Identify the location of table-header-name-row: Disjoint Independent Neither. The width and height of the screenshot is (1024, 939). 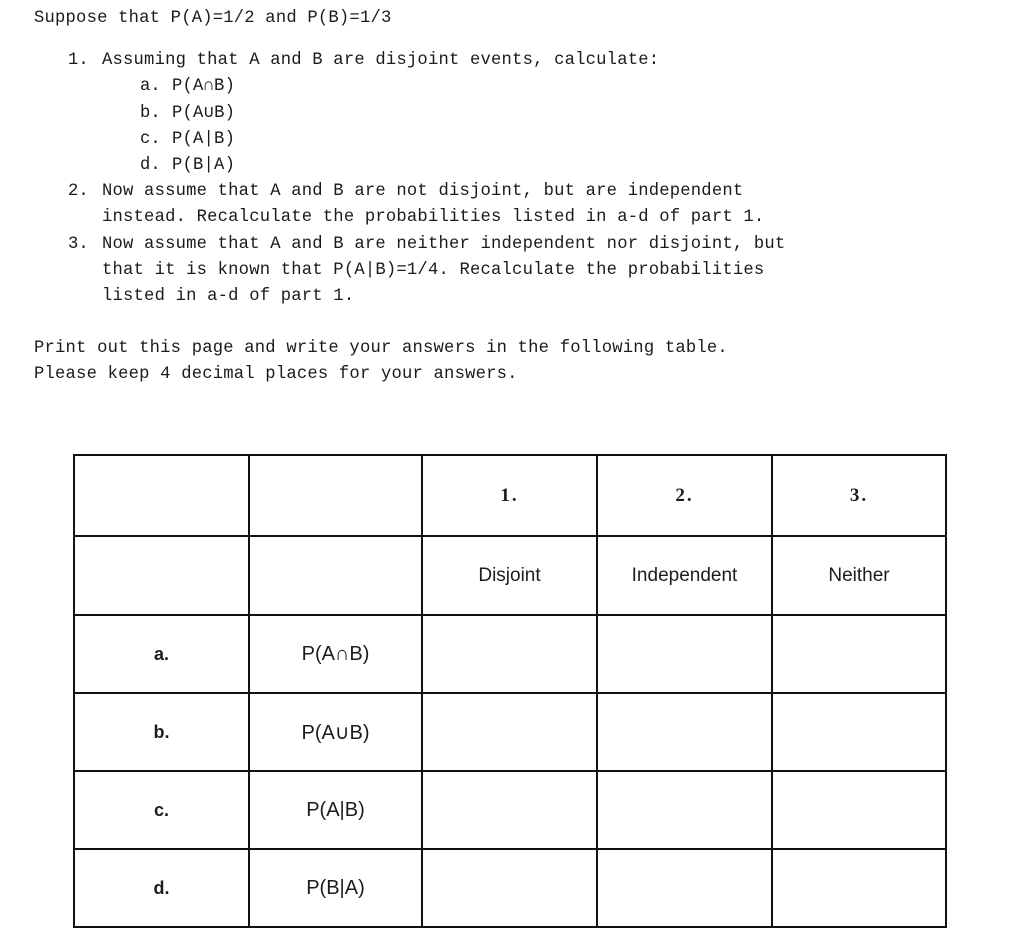
(510, 575).